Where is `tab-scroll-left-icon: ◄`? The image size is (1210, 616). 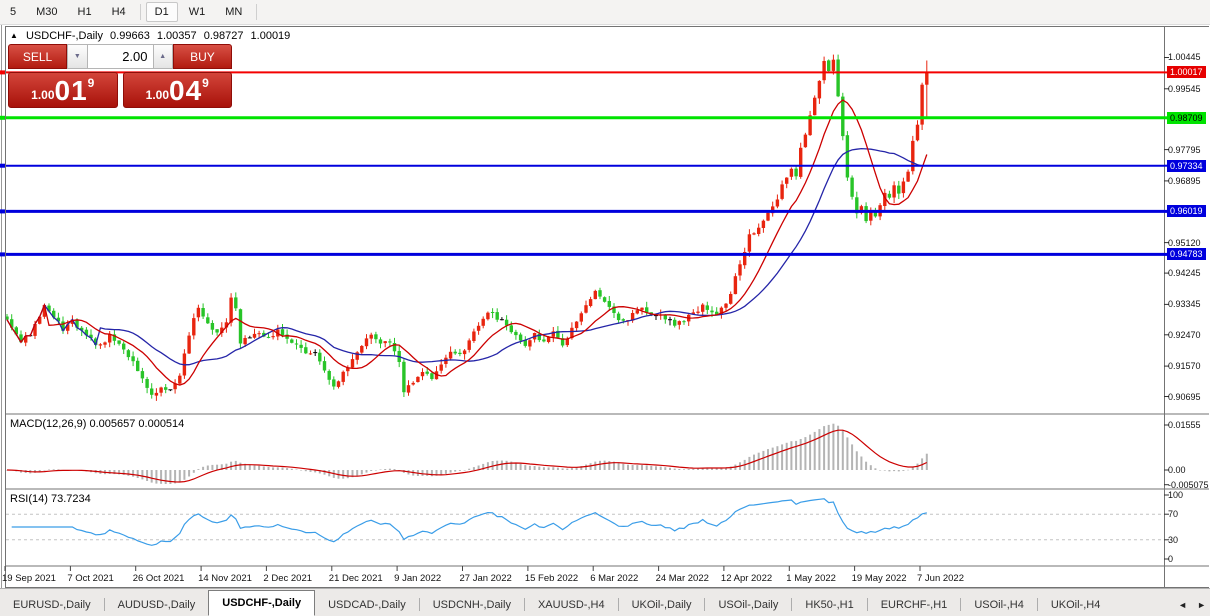 tab-scroll-left-icon: ◄ is located at coordinates (1182, 605).